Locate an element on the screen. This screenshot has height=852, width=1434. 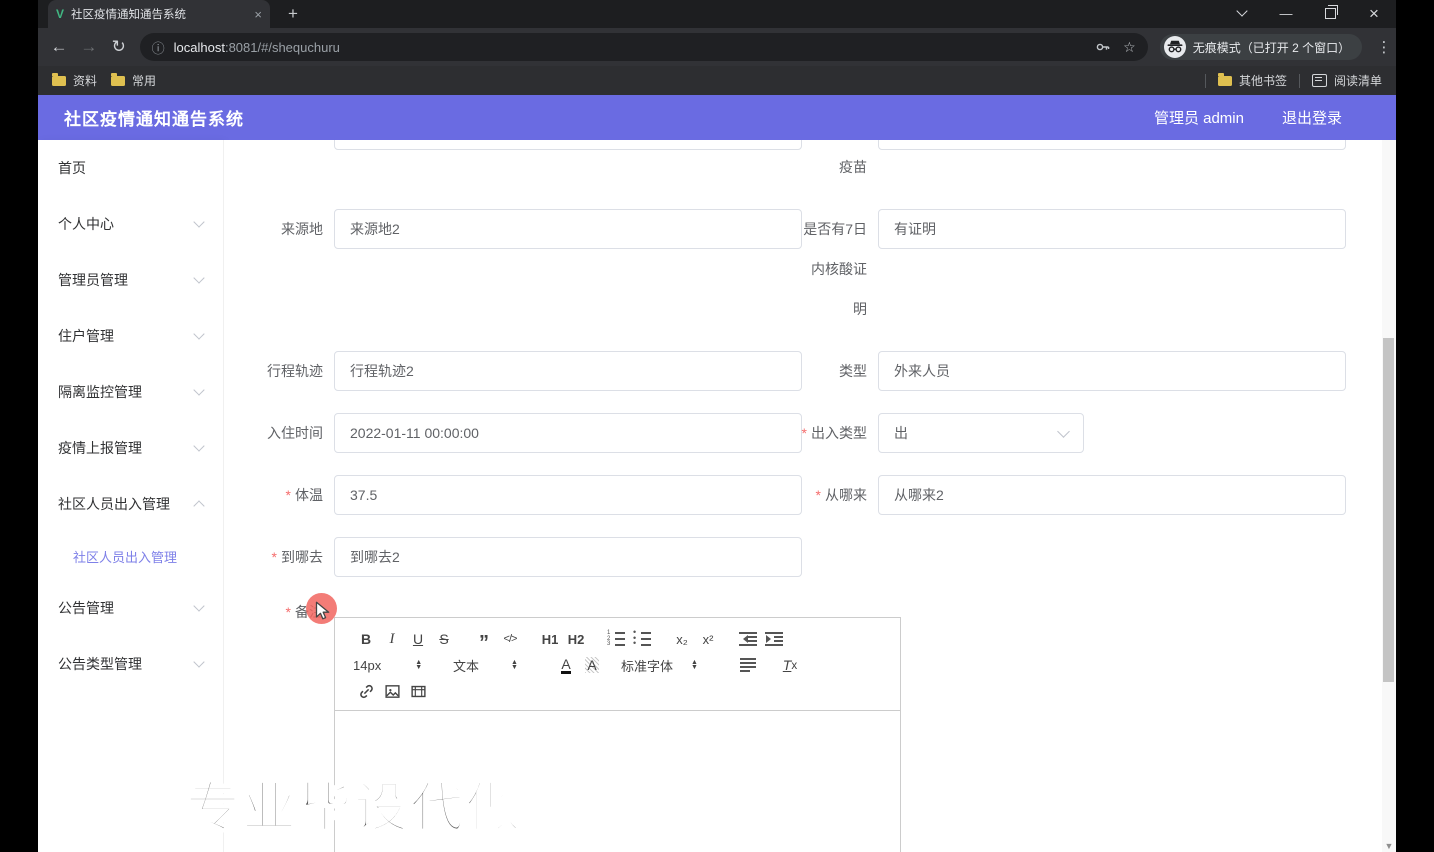
address-bar: ⓘ localhost:8081/#/shequchuru ☆ is located at coordinates (643, 47).